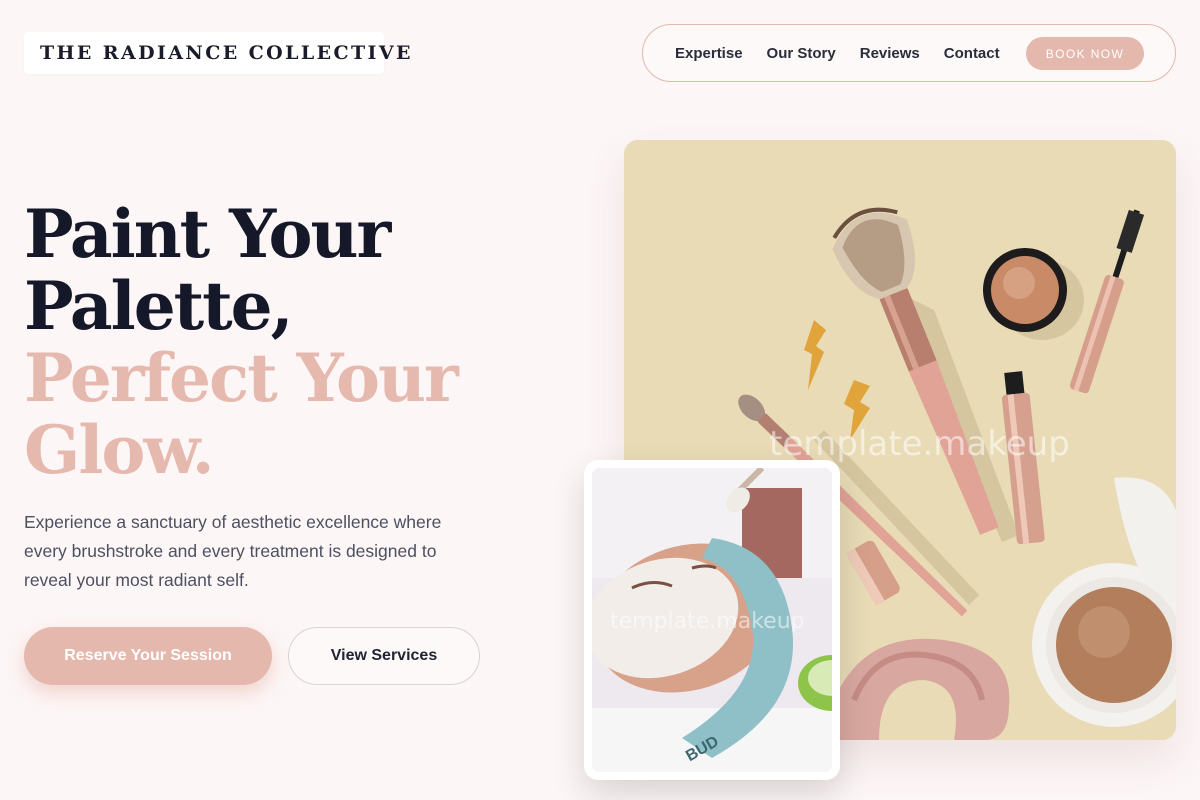 The image size is (1200, 800). What do you see at coordinates (207, 234) in the screenshot?
I see `hero-title-line-1: Paint Your` at bounding box center [207, 234].